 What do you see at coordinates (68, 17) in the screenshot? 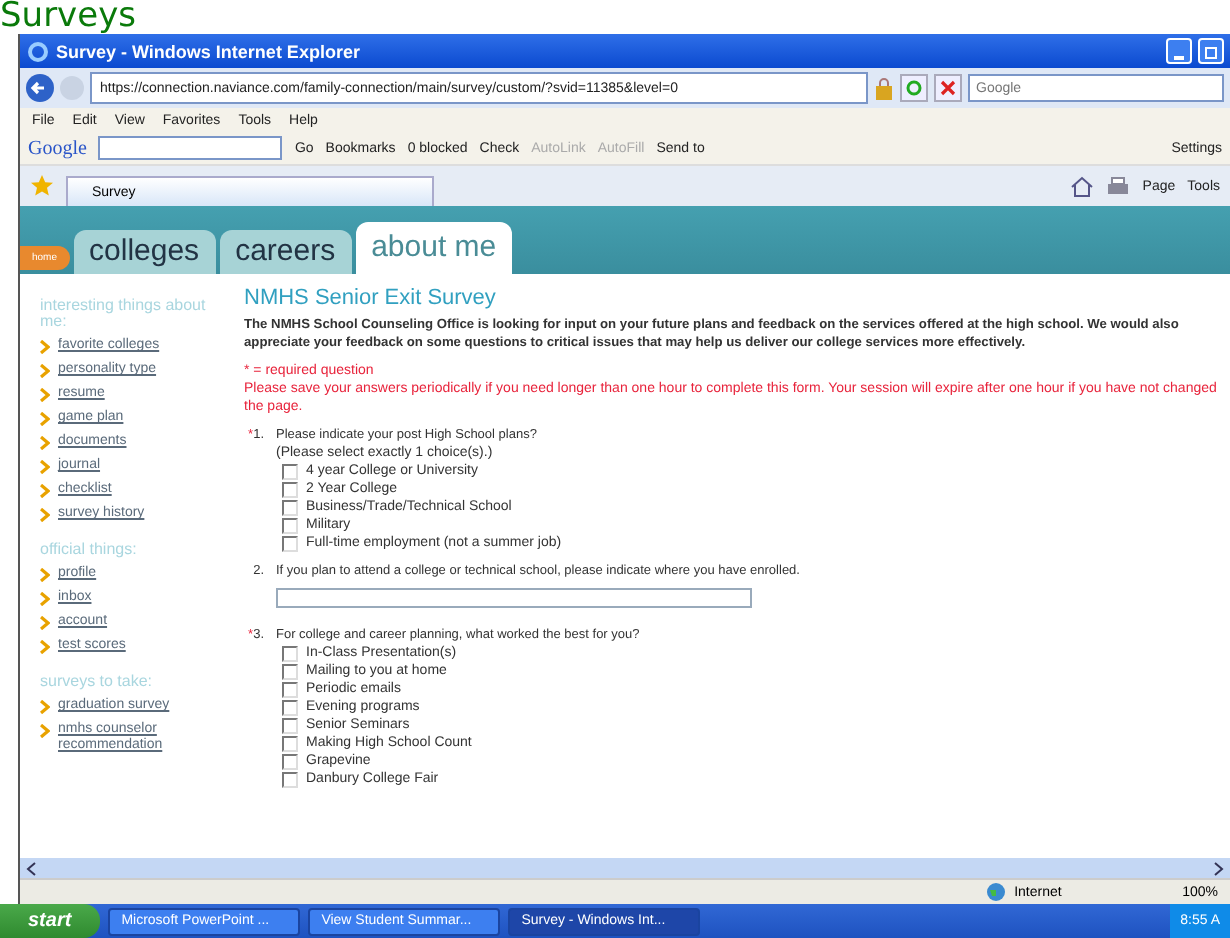
I see `banner-heading: Surveys` at bounding box center [68, 17].